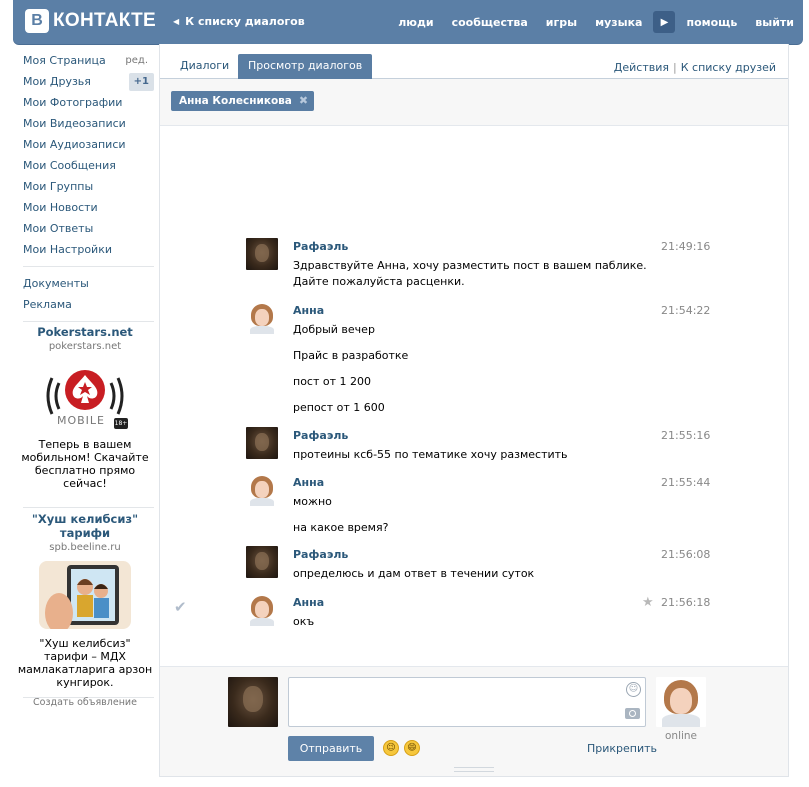 This screenshot has height=787, width=809. I want to click on message-text: можно, so click(312, 501).